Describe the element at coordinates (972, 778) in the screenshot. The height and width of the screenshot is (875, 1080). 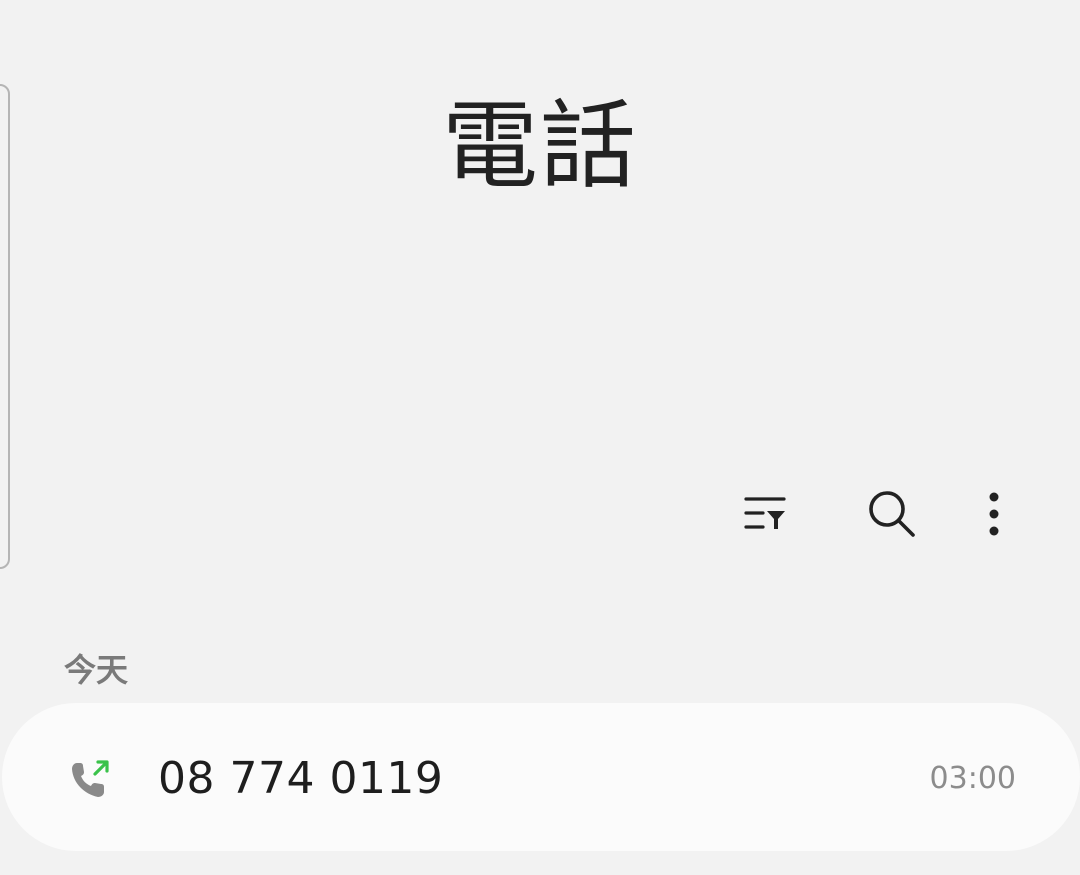
I see `call-time: 03:00` at that location.